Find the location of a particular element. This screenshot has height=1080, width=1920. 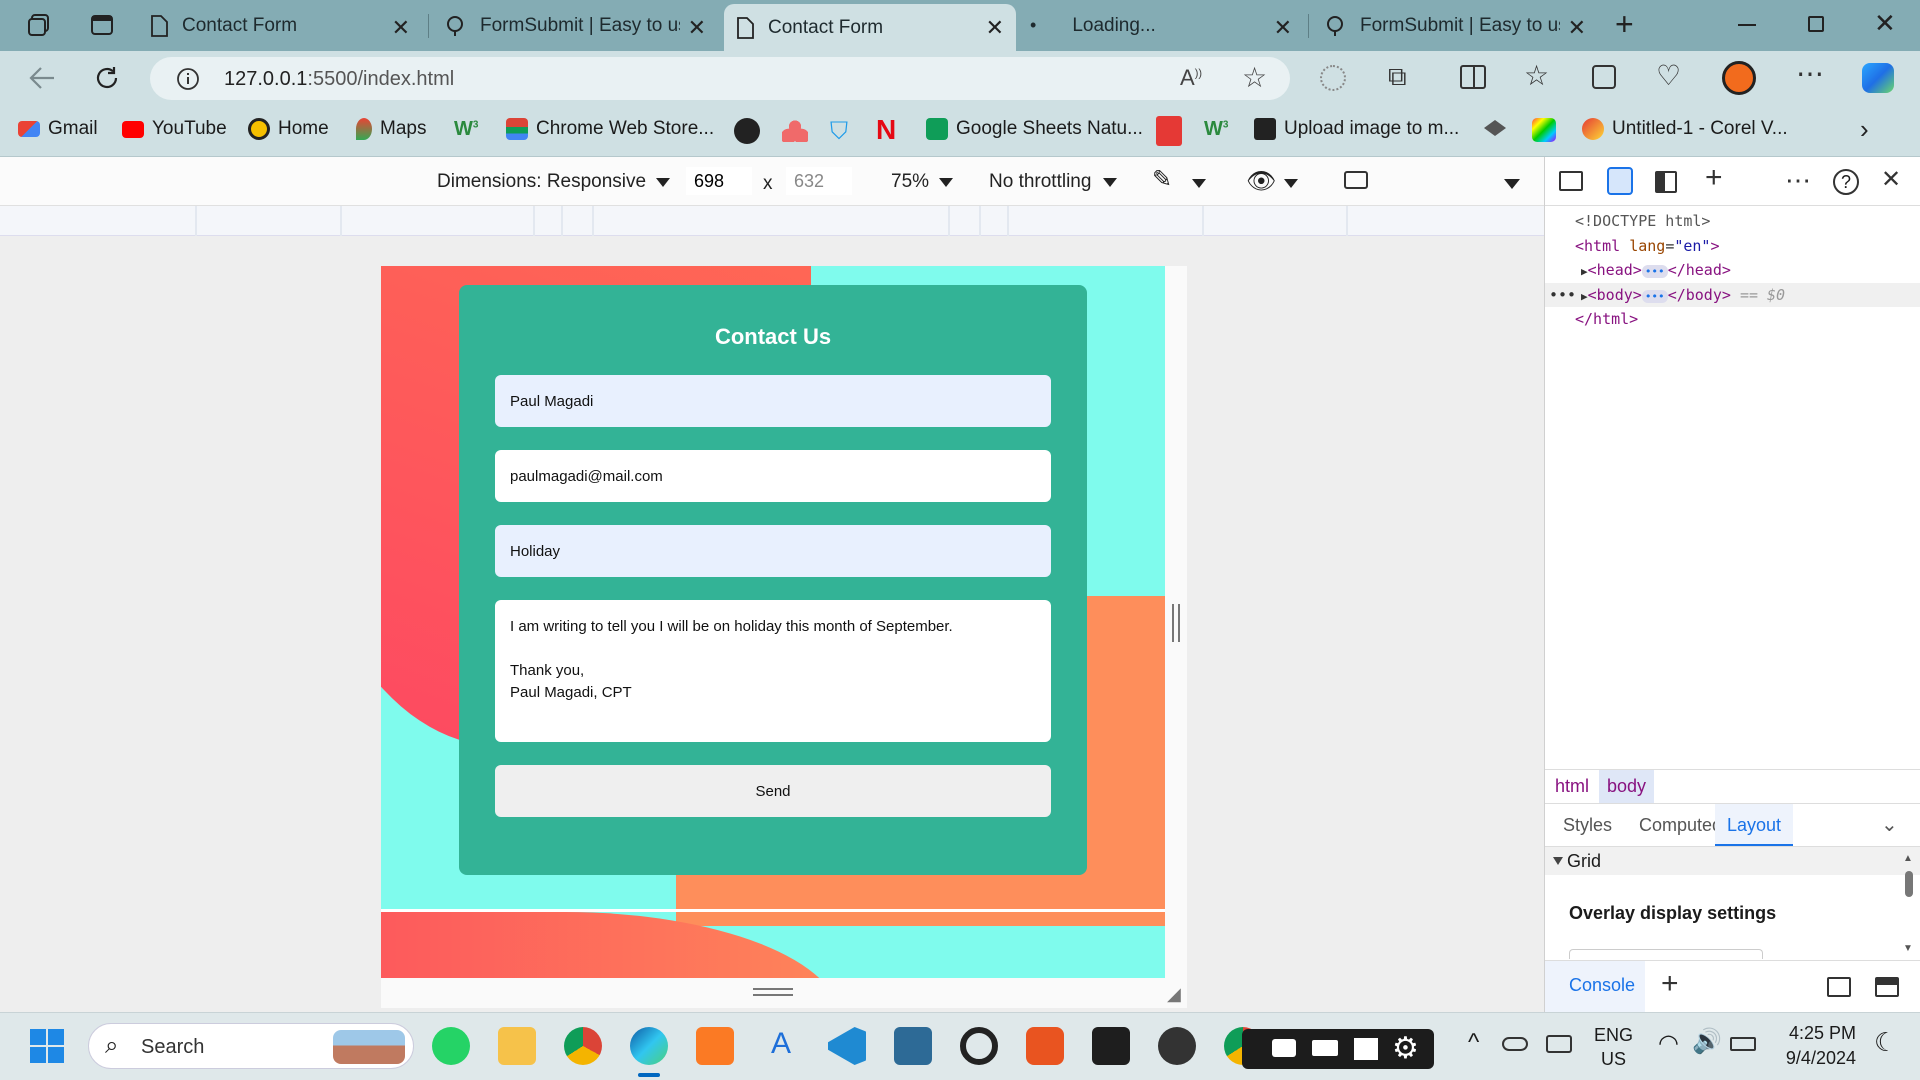

vscode-icon is located at coordinates (847, 1046).